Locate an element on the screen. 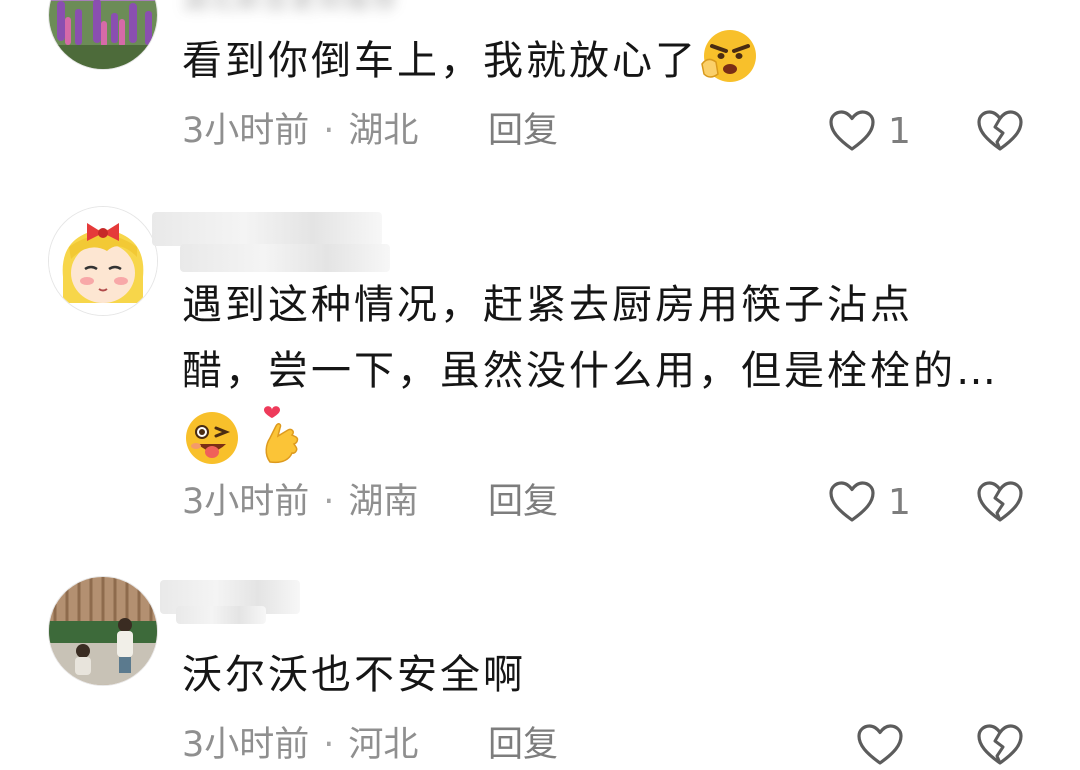 The height and width of the screenshot is (770, 1080). comment-meta: 3小时前 · 河北 回复 is located at coordinates (370, 745).